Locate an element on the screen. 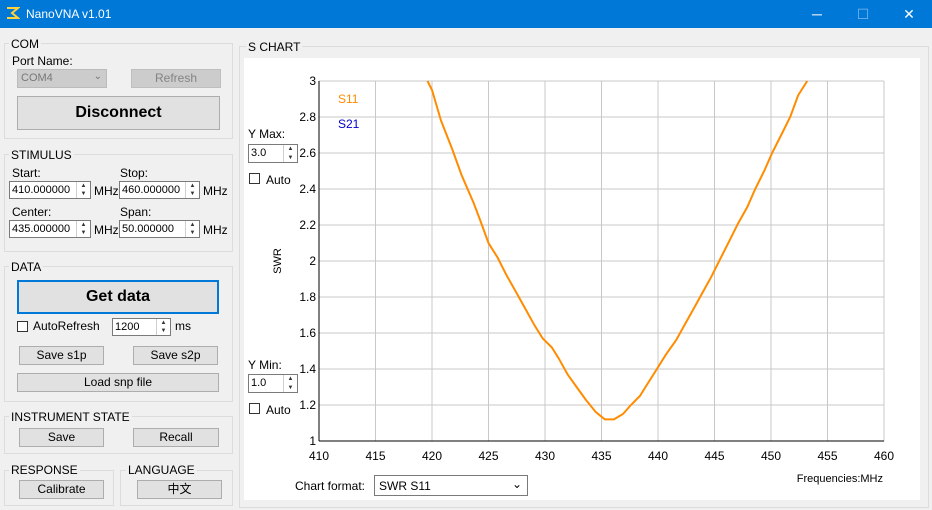 The width and height of the screenshot is (932, 510). y-tick-label: 1.6 is located at coordinates (307, 333).